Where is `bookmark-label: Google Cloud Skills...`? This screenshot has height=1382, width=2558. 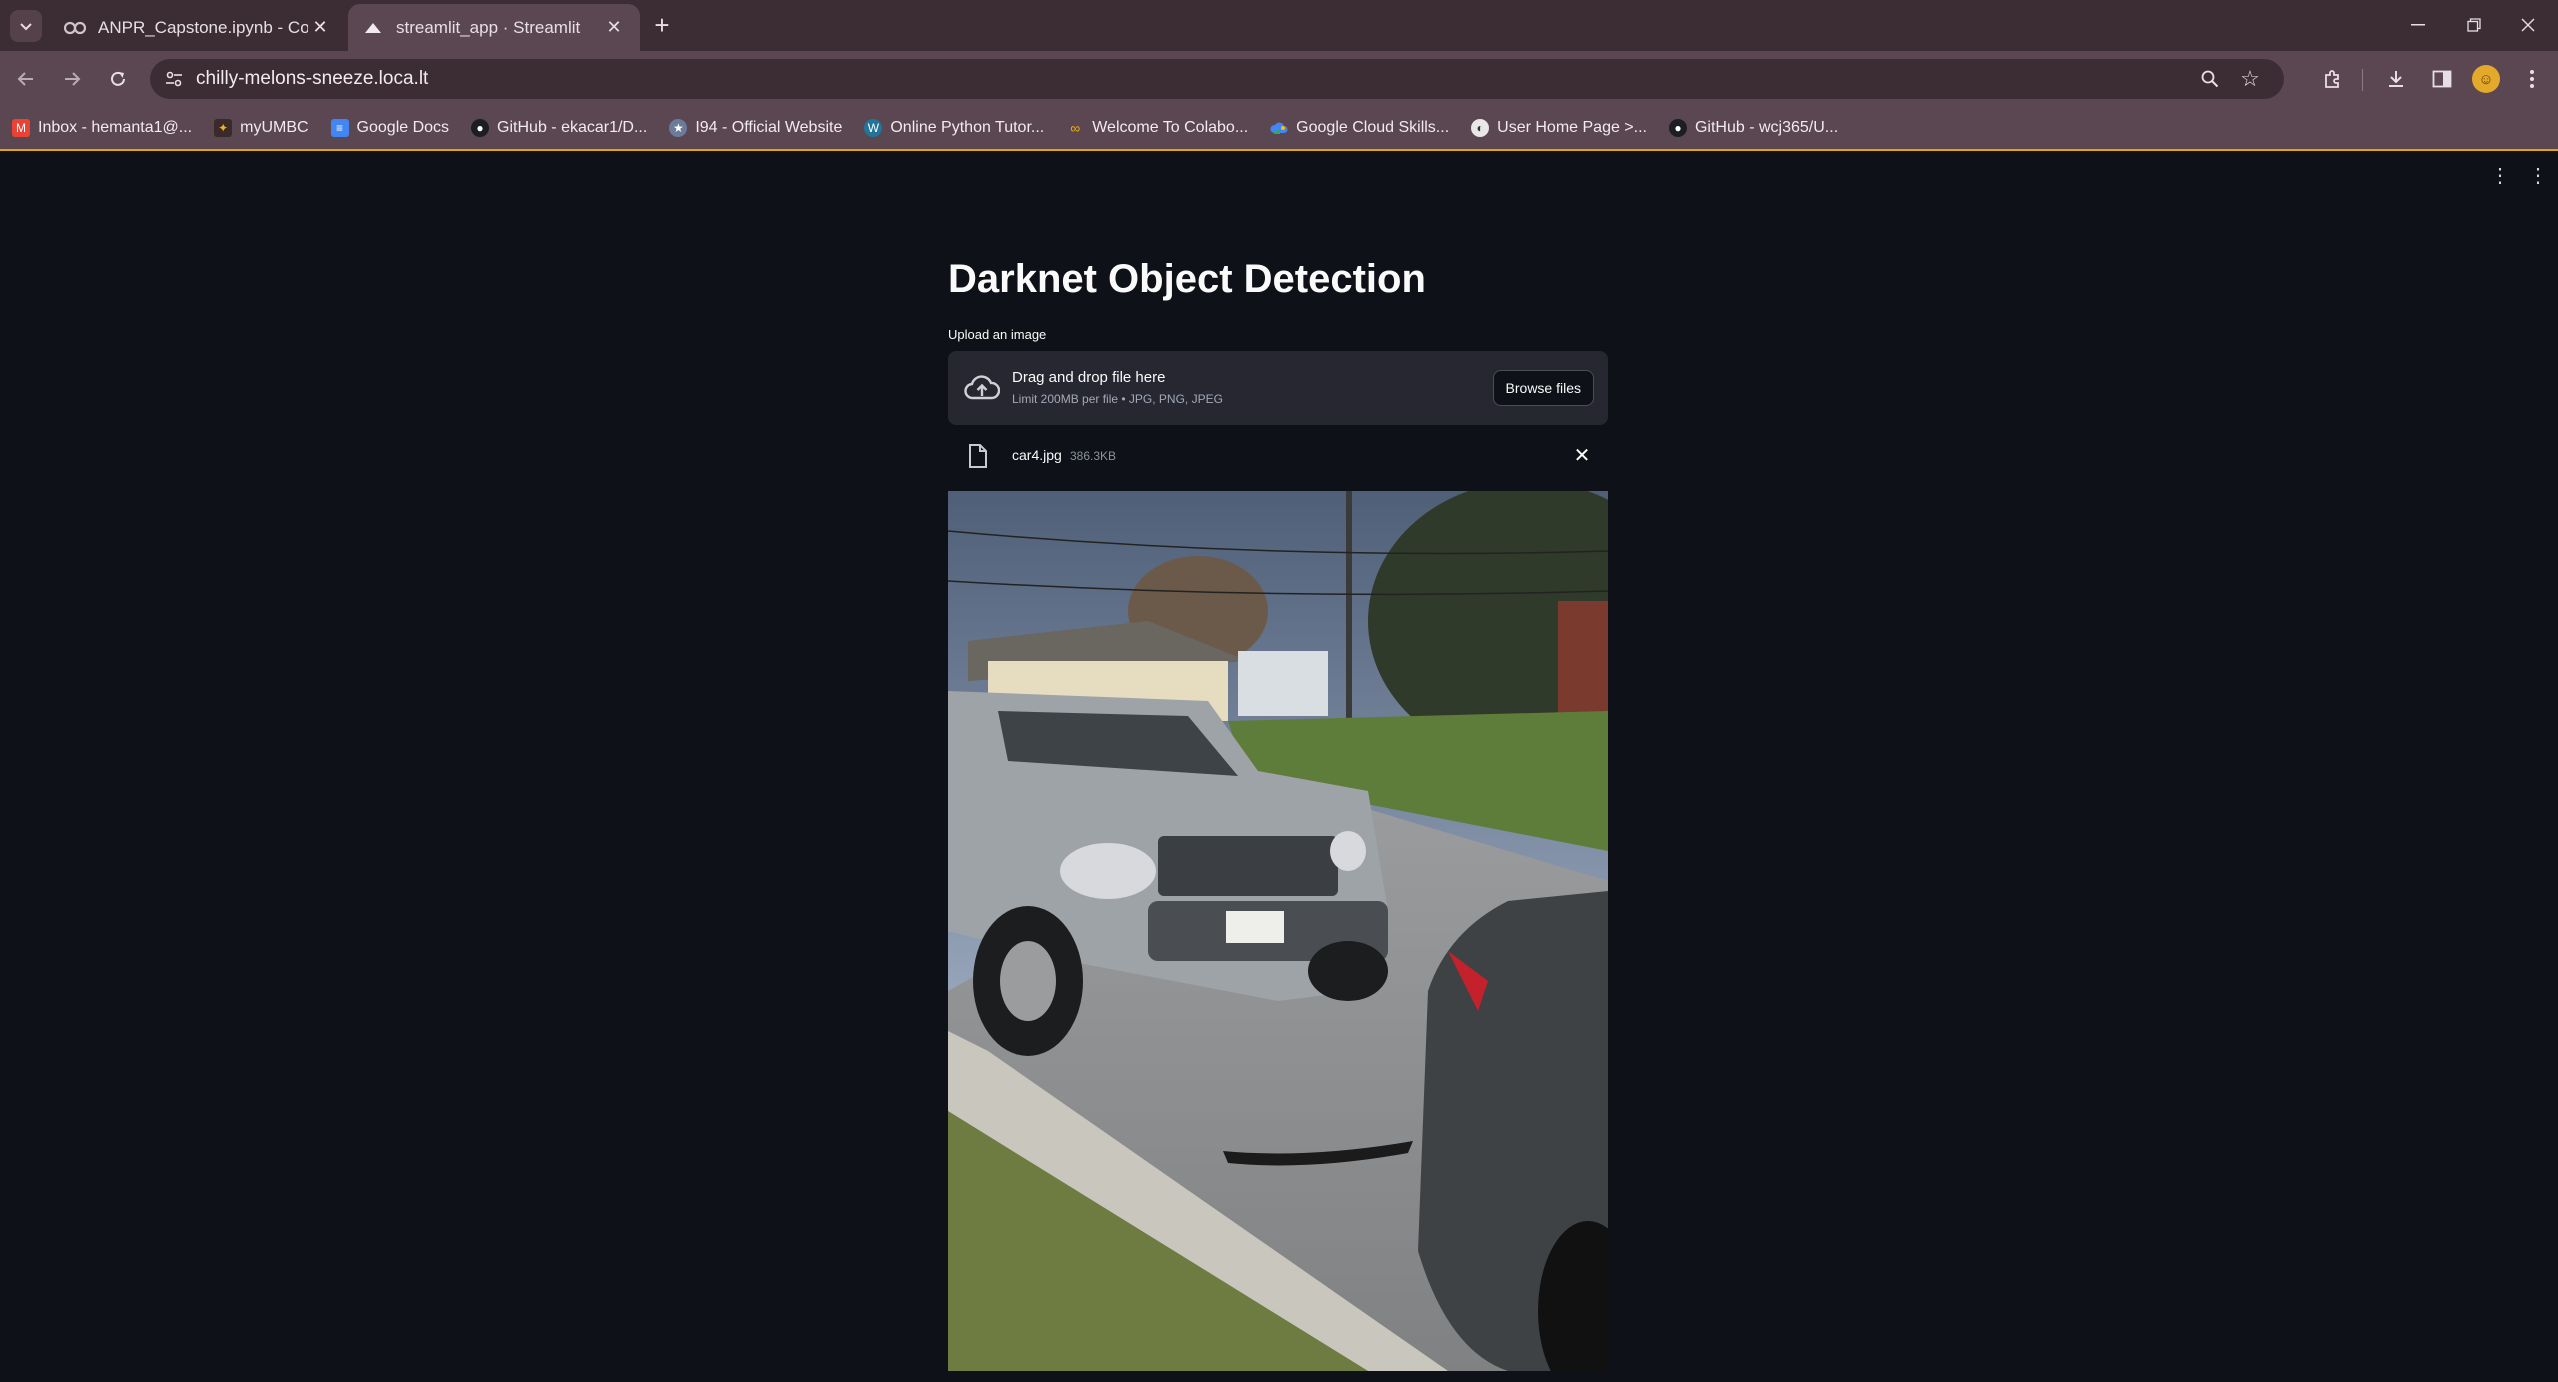 bookmark-label: Google Cloud Skills... is located at coordinates (1373, 127).